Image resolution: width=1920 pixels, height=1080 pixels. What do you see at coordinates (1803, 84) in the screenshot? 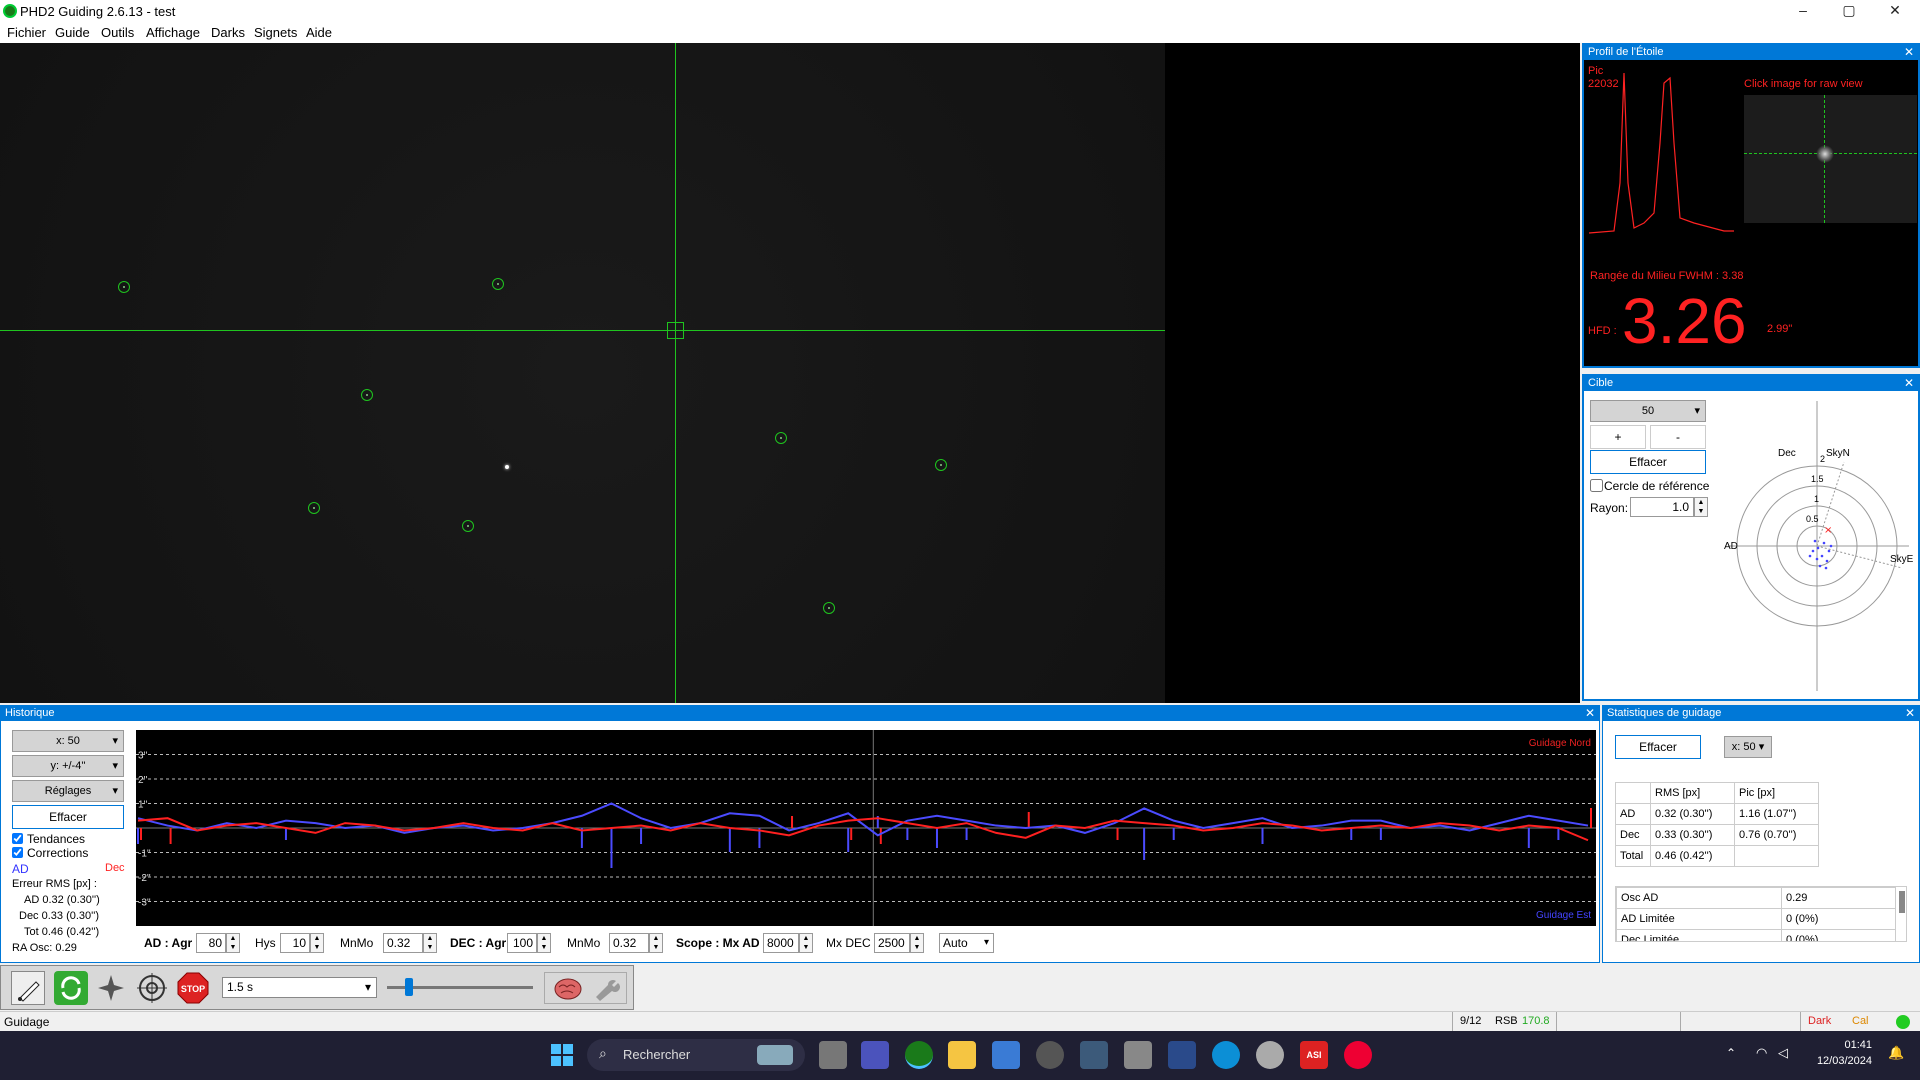
I see `raw-view-hint: Click image for raw view` at bounding box center [1803, 84].